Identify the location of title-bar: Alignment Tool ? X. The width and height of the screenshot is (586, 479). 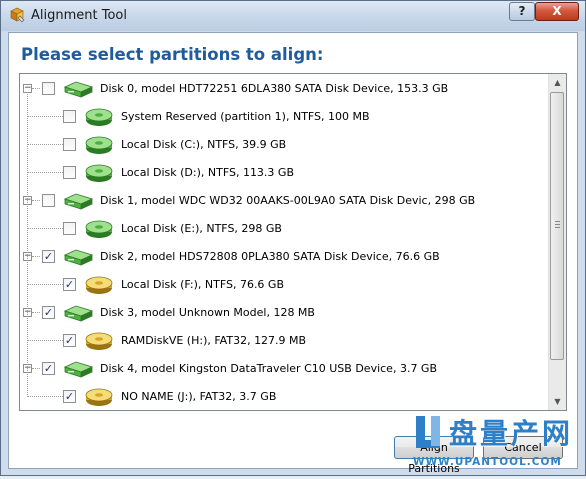
(293, 16).